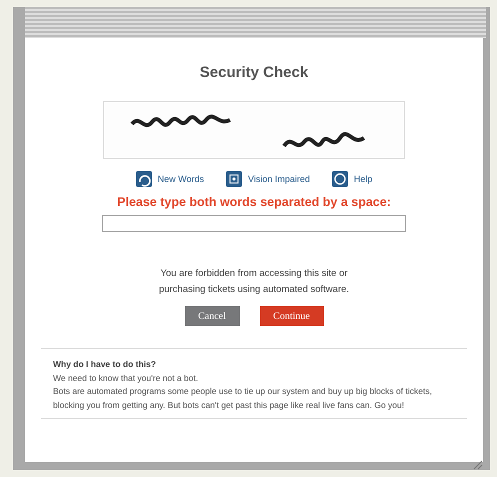  I want to click on notice-text: You are forbidden from accessing this site or purchasing tickets using automated software., so click(254, 282).